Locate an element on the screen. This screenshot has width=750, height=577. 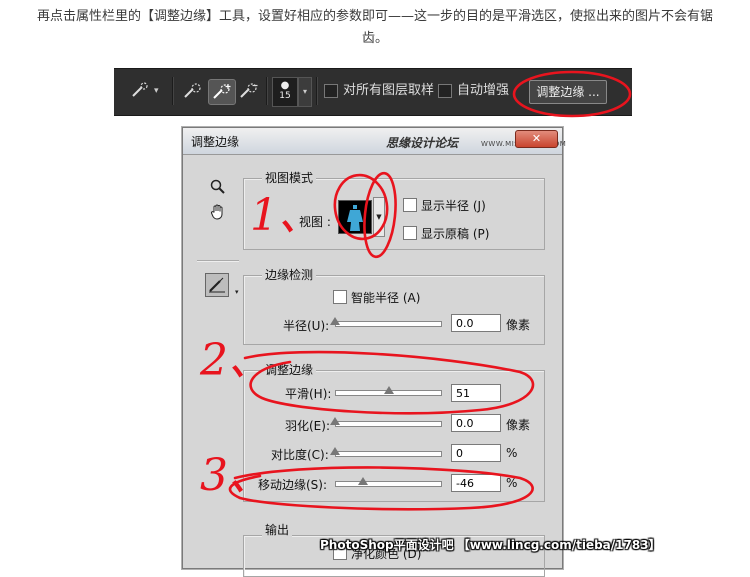
show-radius-shortcut: (J) is located at coordinates (479, 206).